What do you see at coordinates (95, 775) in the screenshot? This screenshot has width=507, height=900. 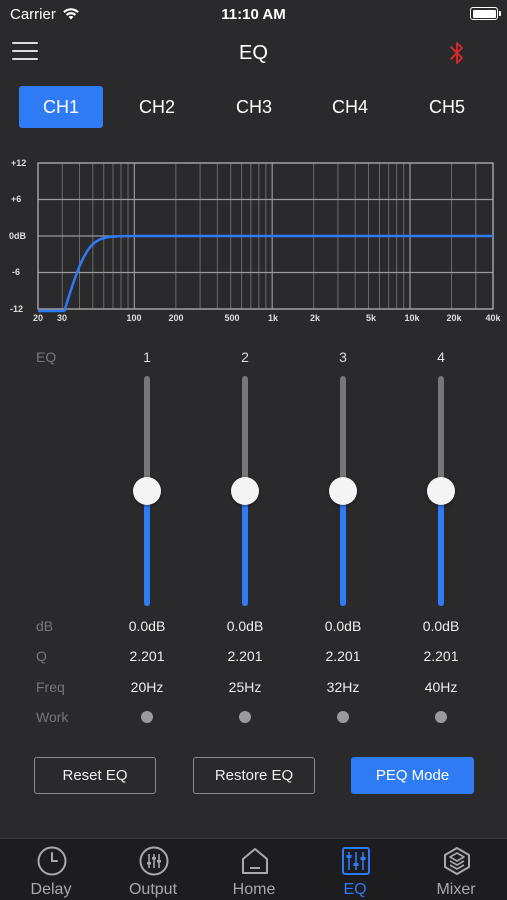 I see `reset-eq-button: Reset EQ` at bounding box center [95, 775].